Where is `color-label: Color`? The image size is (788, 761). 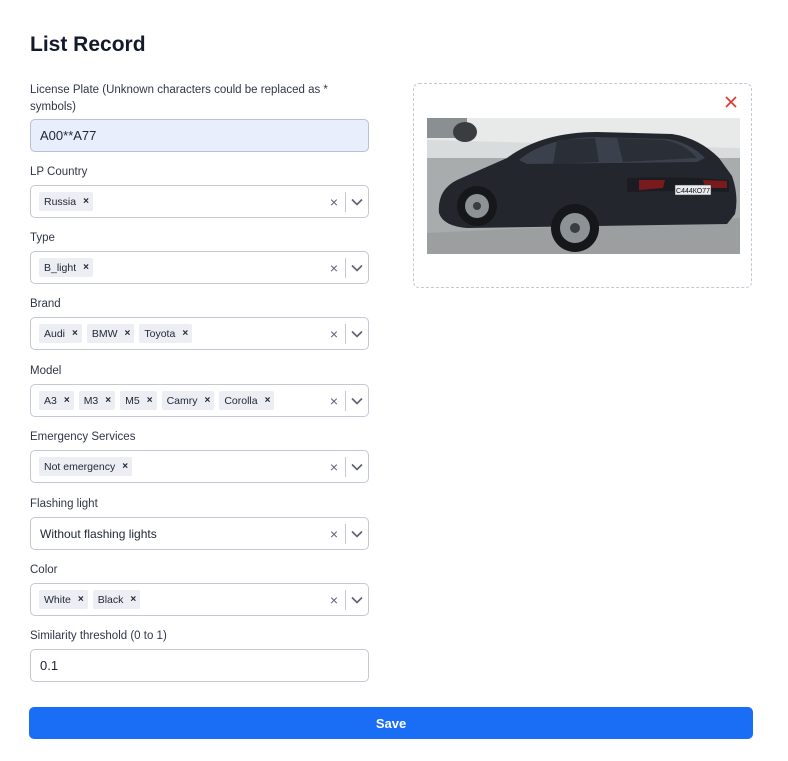
color-label: Color is located at coordinates (44, 570).